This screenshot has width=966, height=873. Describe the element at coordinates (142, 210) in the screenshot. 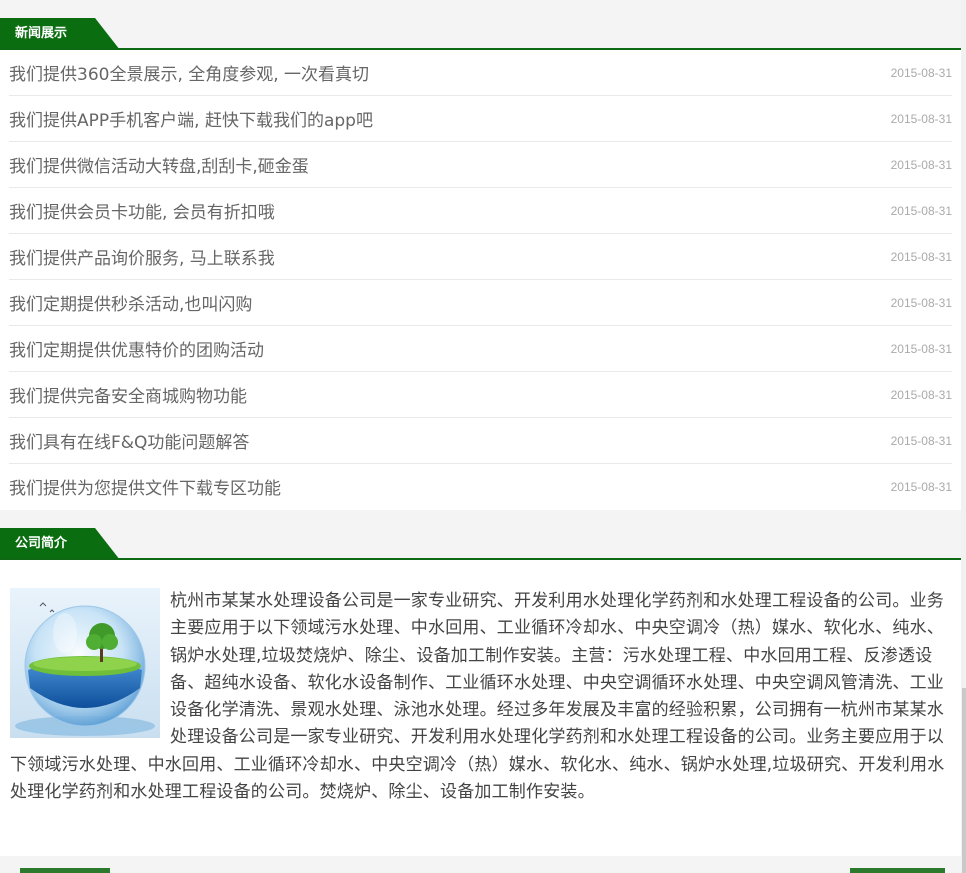

I see `news-item-title: 我们提供会员卡功能, 会员有折扣哦` at that location.